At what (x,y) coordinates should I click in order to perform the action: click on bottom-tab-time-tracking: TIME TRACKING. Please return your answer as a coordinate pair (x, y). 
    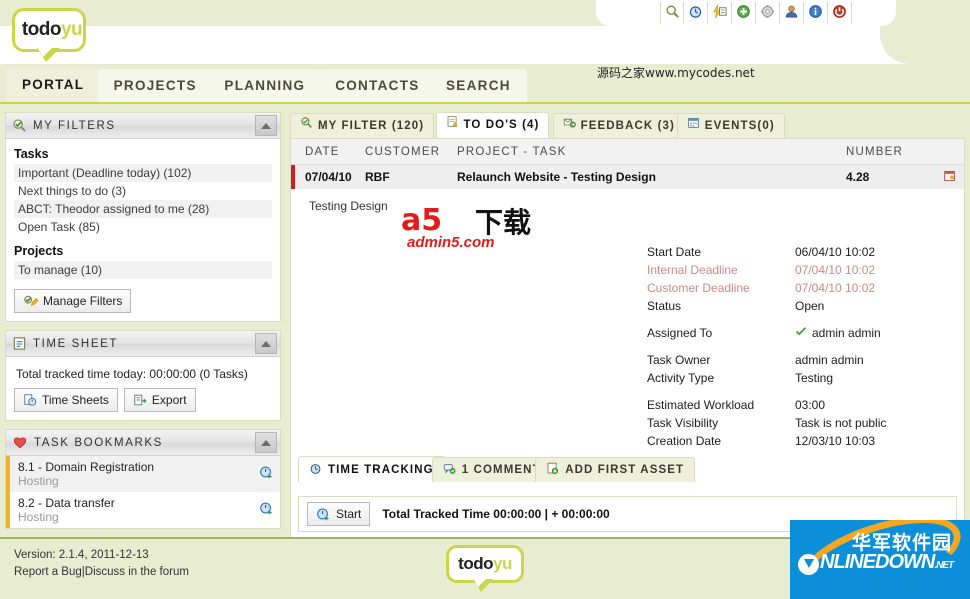
    Looking at the image, I should click on (371, 469).